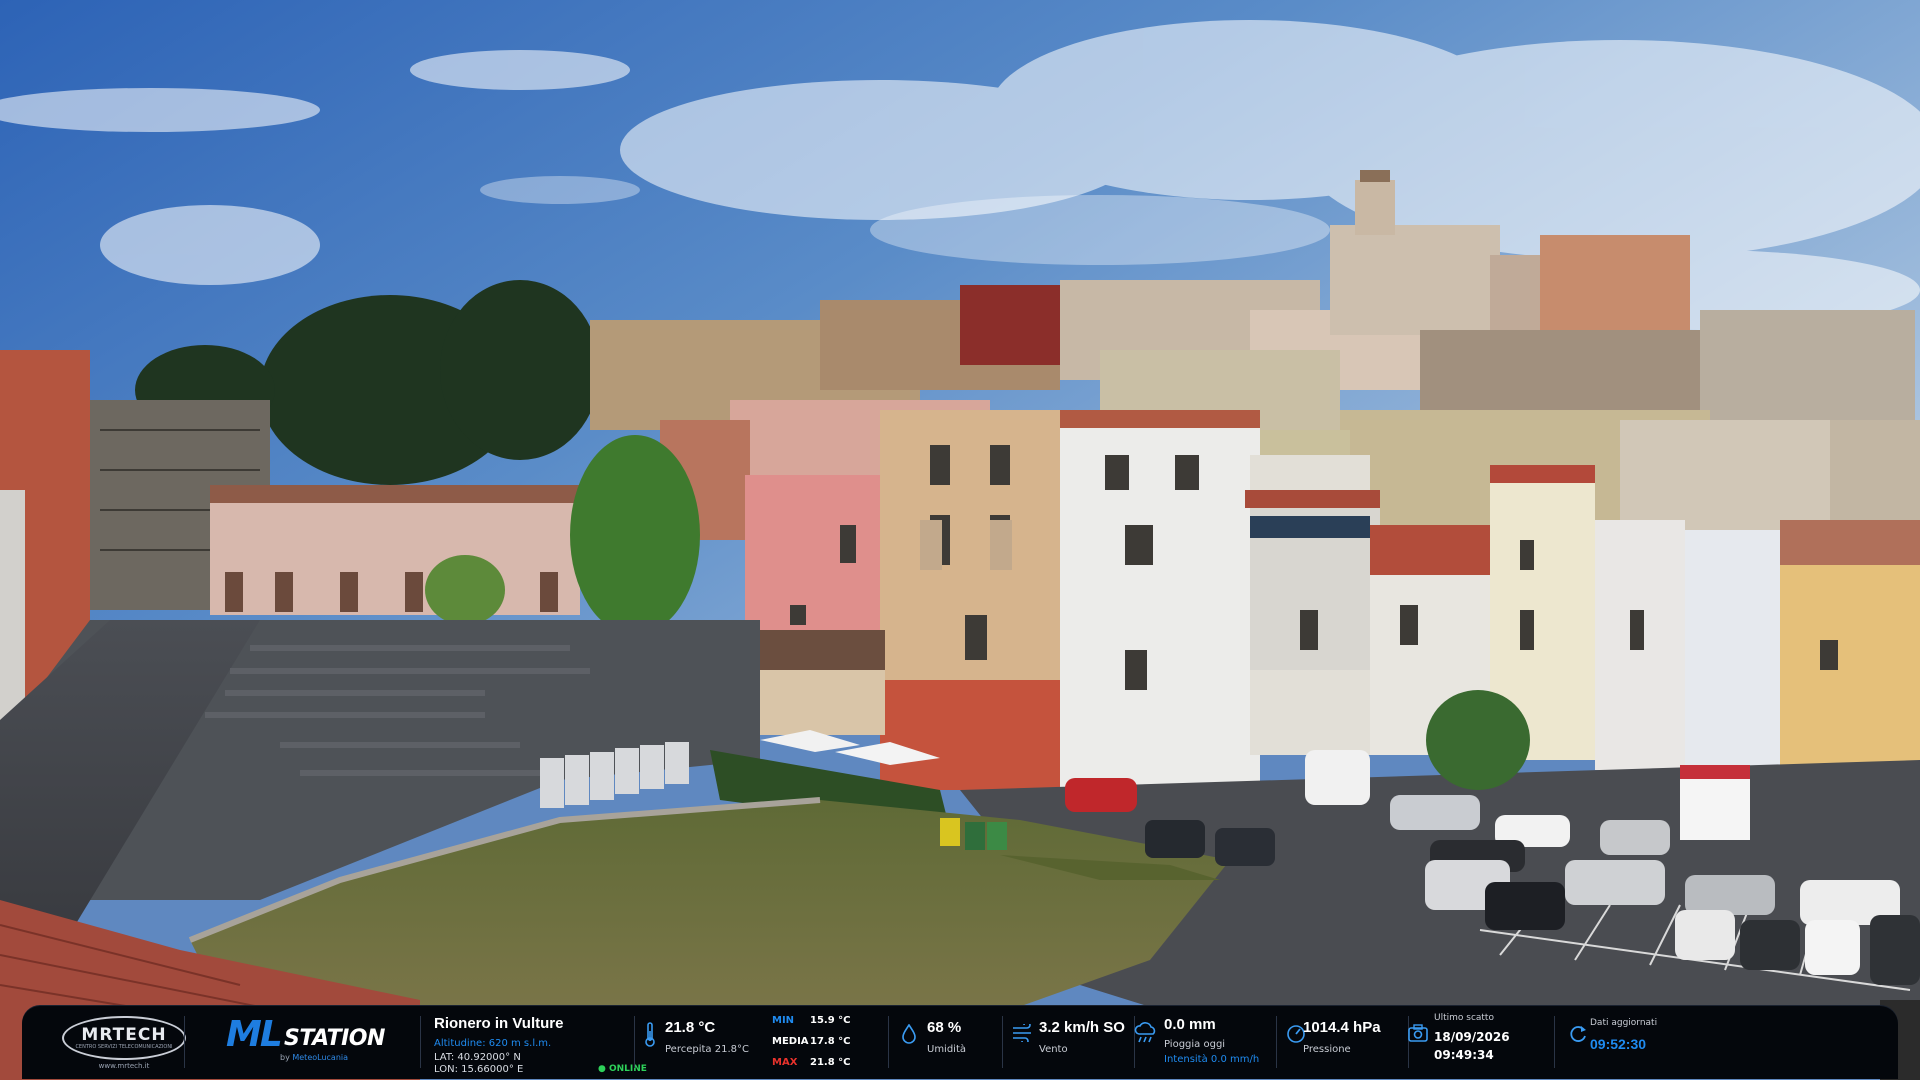  What do you see at coordinates (124, 1035) in the screenshot?
I see `mrtech-logo-text: MRTECH` at bounding box center [124, 1035].